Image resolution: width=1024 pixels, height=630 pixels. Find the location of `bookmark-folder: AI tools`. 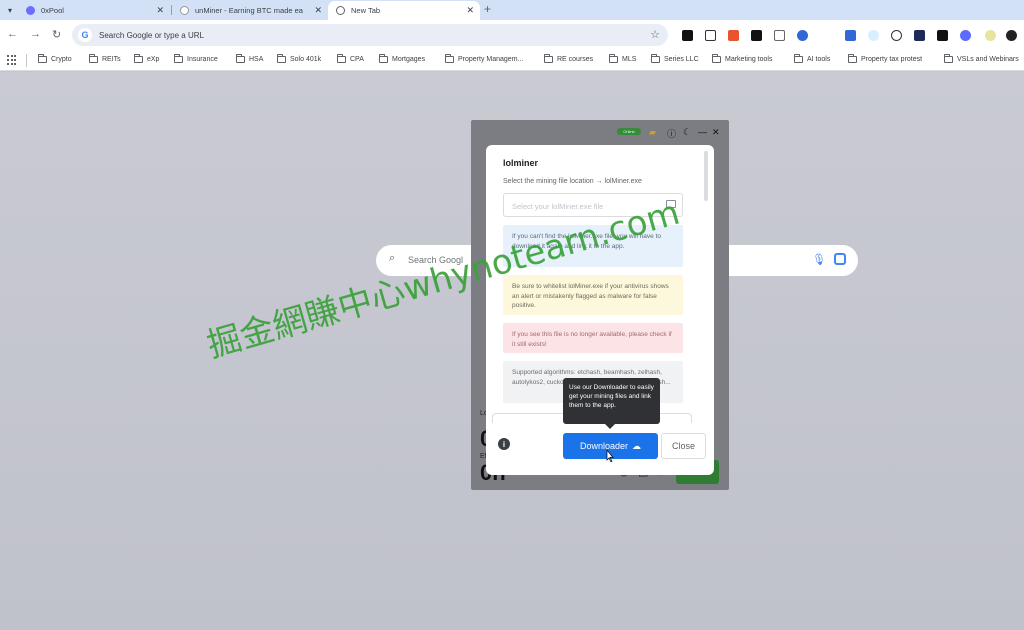

bookmark-folder: AI tools is located at coordinates (812, 58).